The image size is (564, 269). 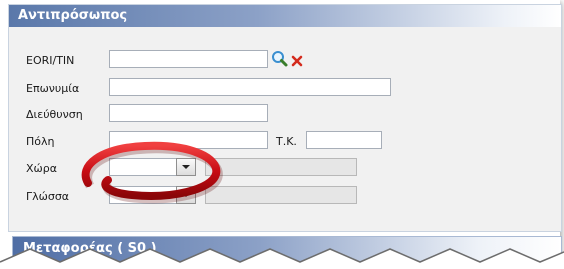 What do you see at coordinates (188, 113) in the screenshot?
I see `address-field` at bounding box center [188, 113].